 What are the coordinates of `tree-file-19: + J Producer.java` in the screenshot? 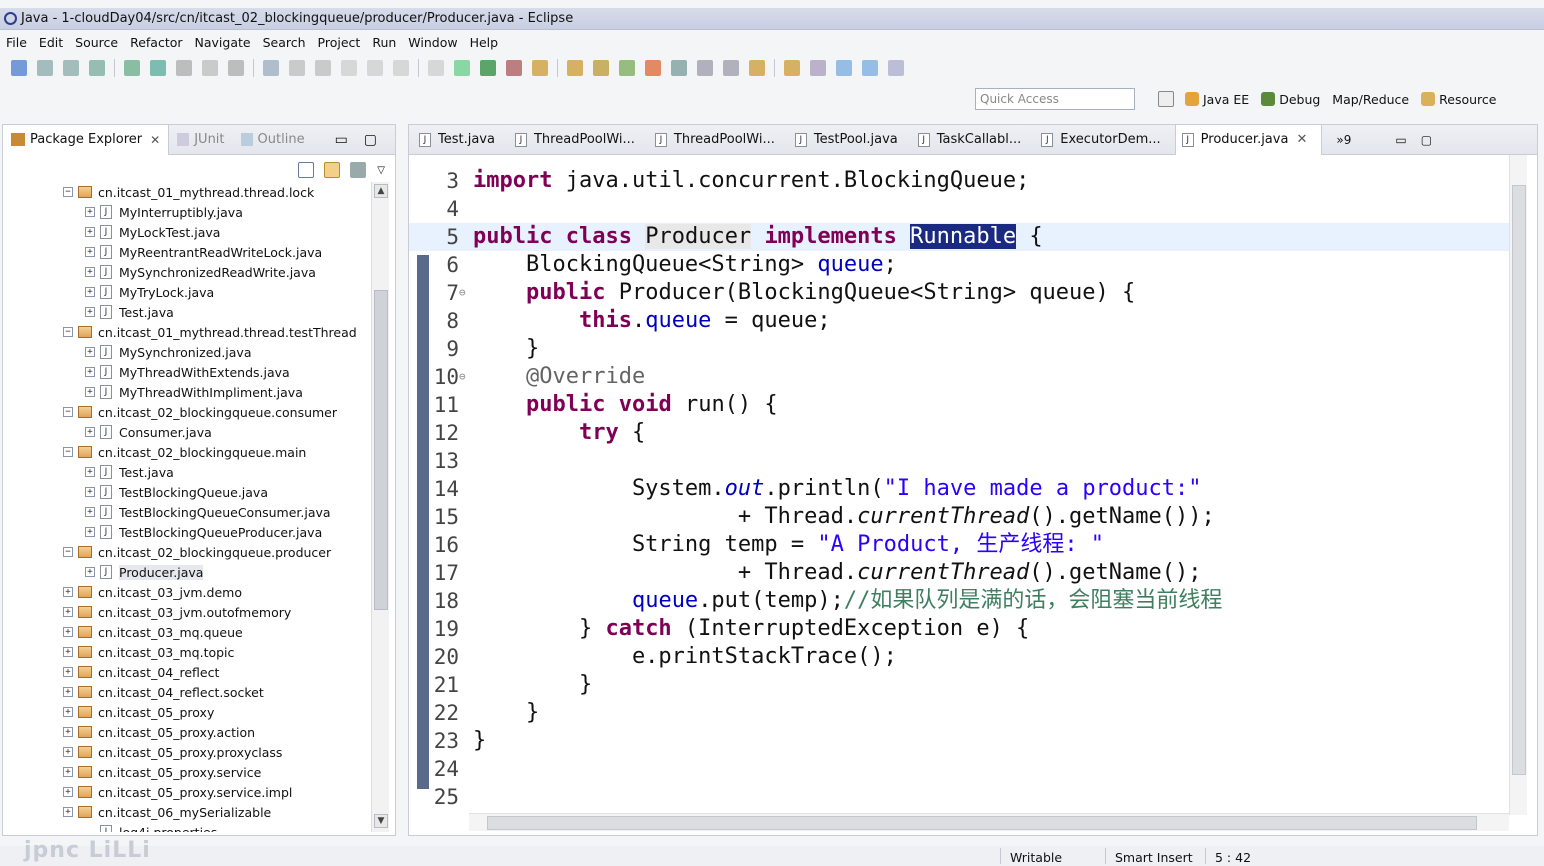 It's located at (144, 572).